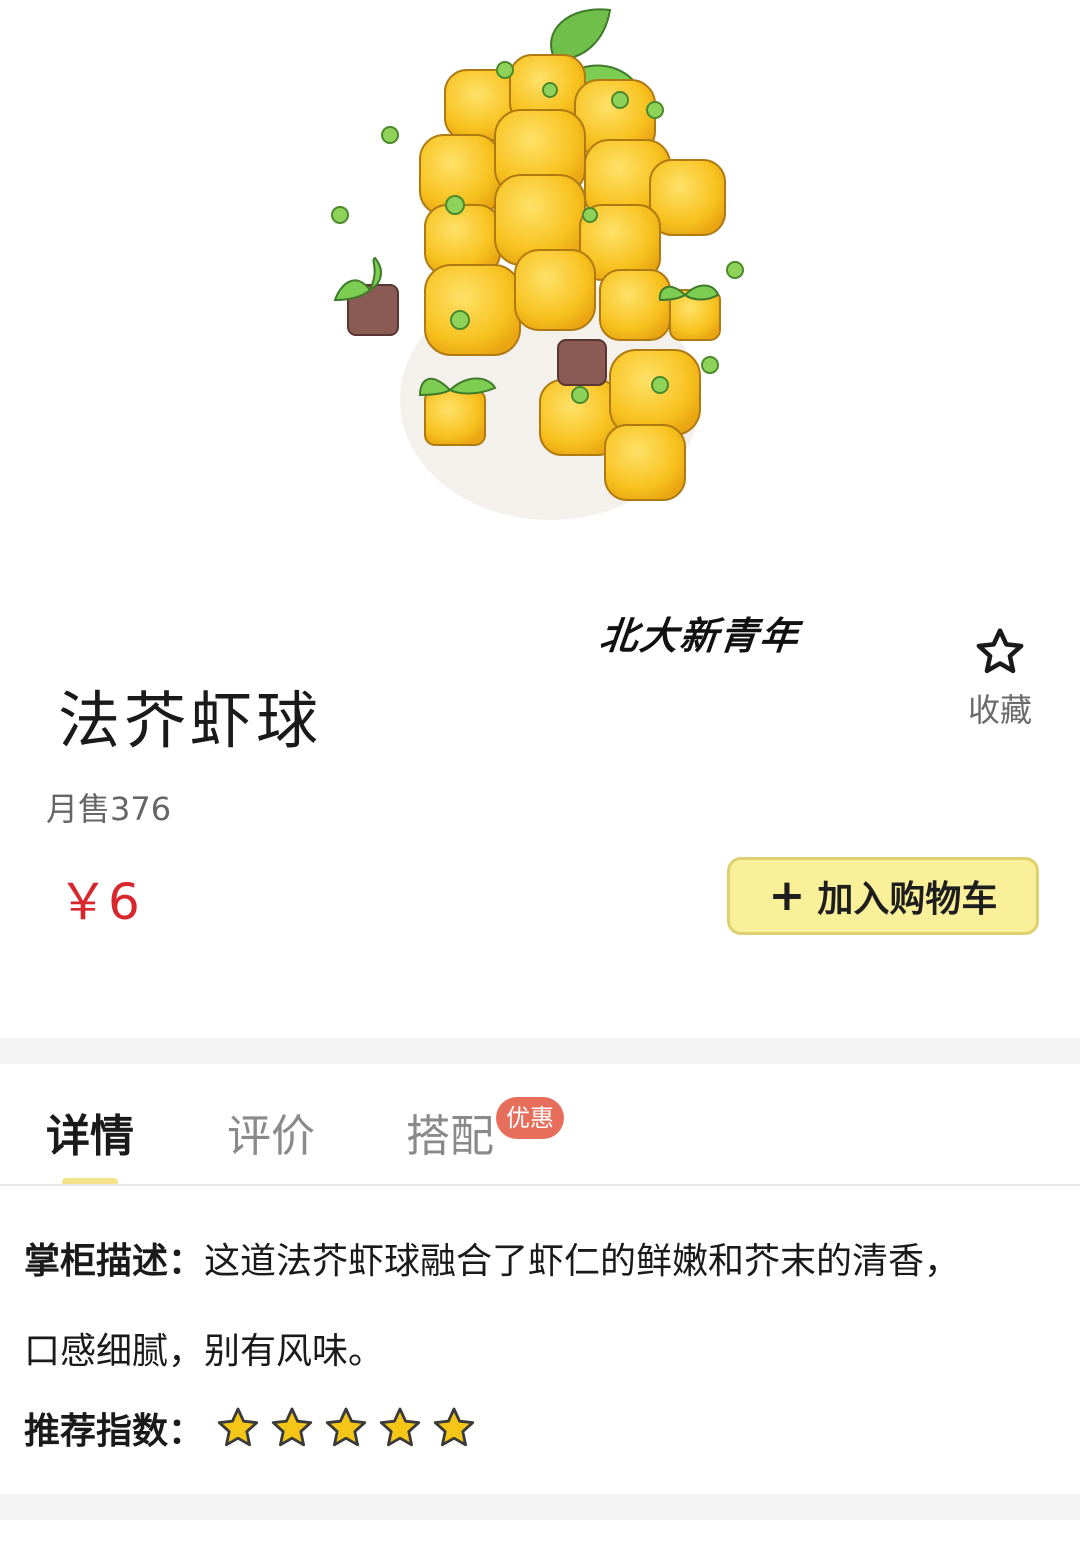 The image size is (1080, 1556). Describe the element at coordinates (540, 1507) in the screenshot. I see `bottom-divider` at that location.